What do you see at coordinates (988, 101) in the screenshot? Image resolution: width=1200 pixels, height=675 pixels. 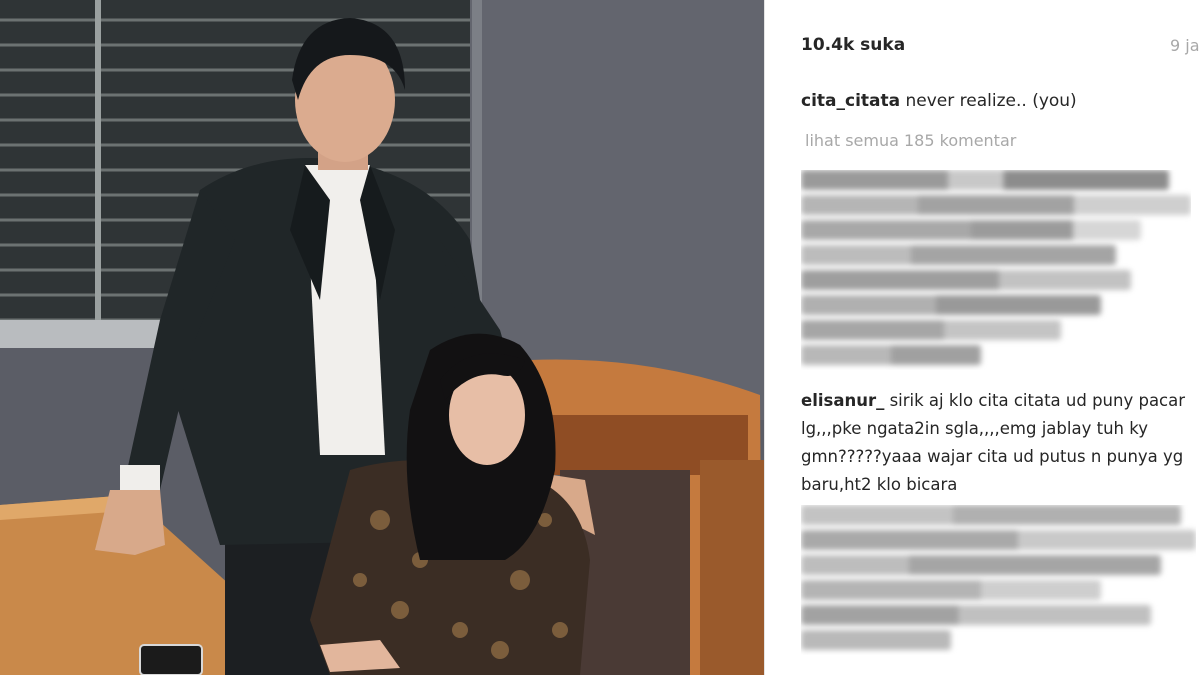 I see `caption-text: never realize.. (you)` at bounding box center [988, 101].